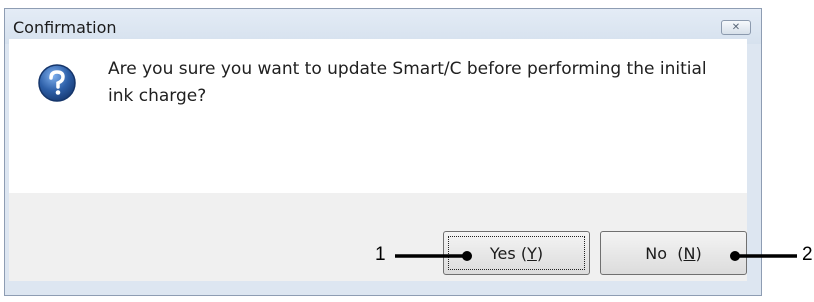 The width and height of the screenshot is (814, 302). I want to click on close-icon: ✕, so click(736, 27).